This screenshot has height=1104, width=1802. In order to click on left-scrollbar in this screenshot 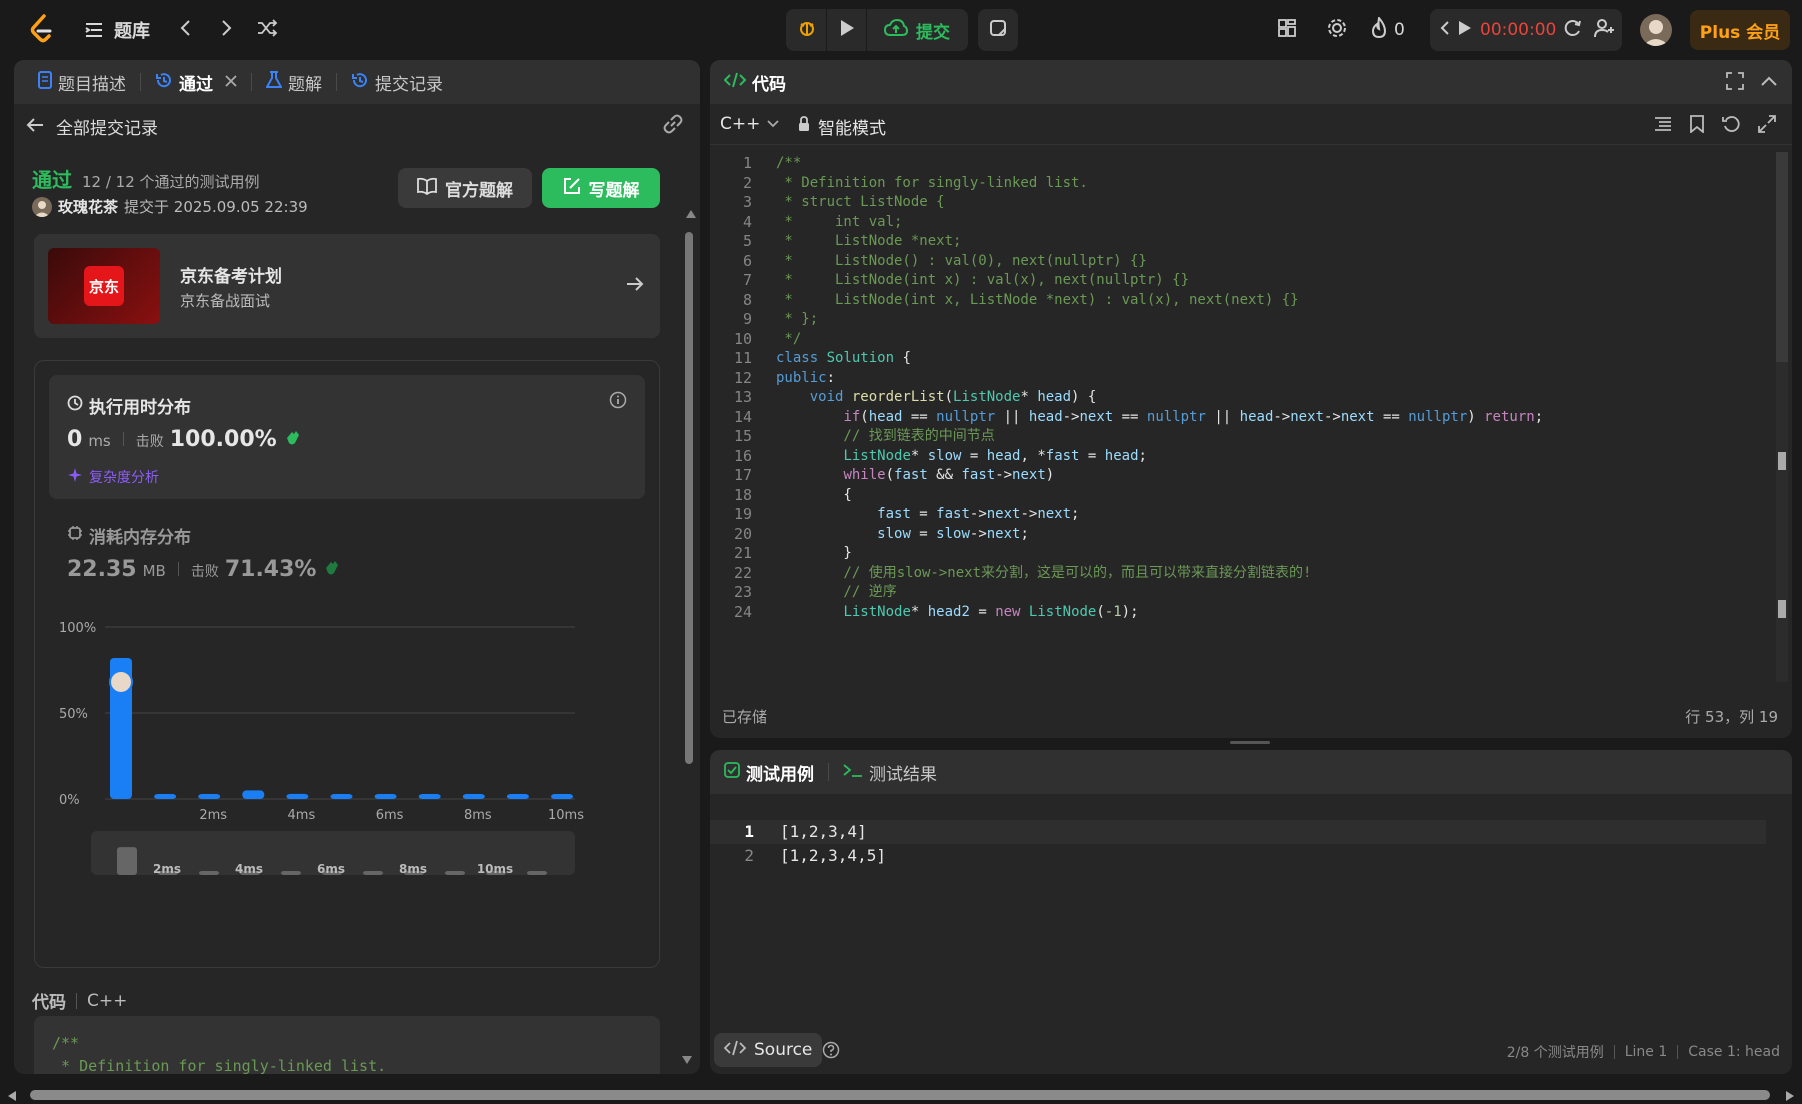, I will do `click(690, 488)`.